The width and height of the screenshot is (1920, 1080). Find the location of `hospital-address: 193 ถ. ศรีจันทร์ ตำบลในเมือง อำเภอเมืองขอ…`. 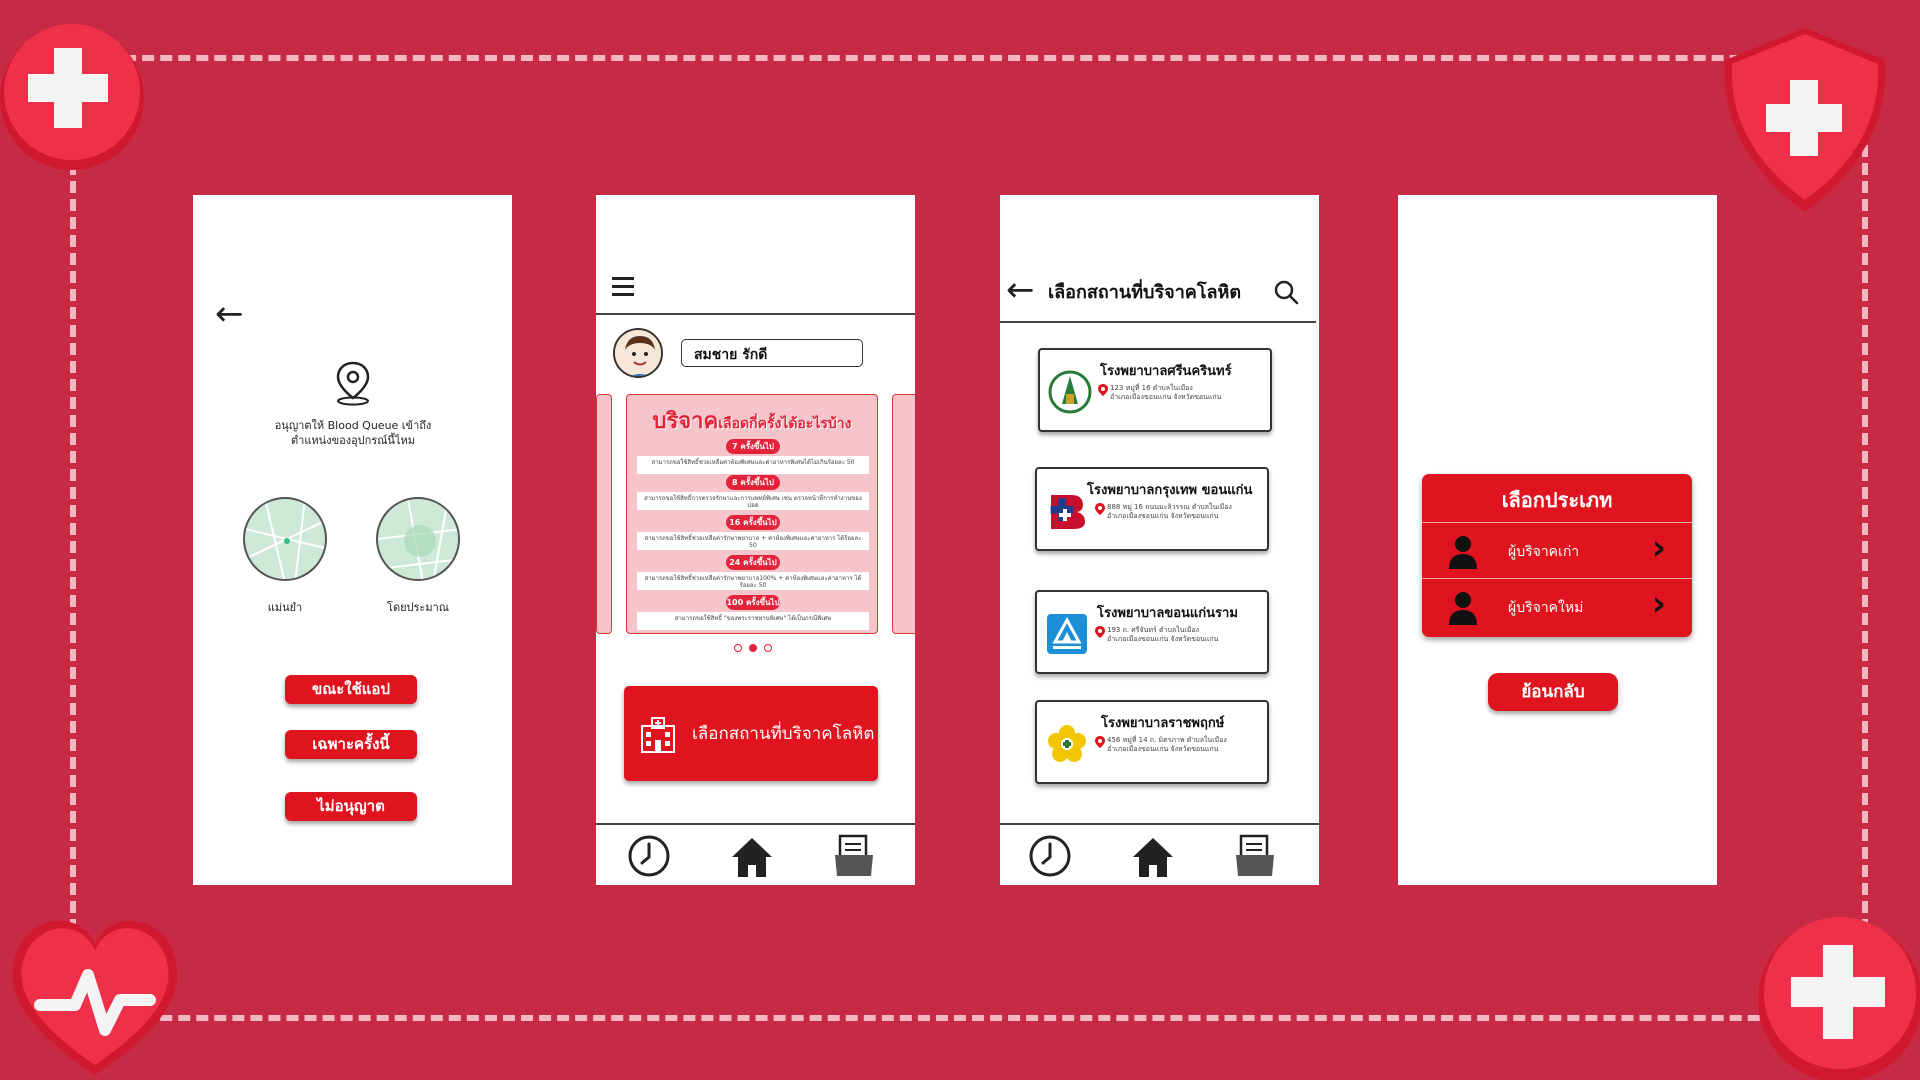

hospital-address: 193 ถ. ศรีจันทร์ ตำบลในเมือง อำเภอเมืองขอ… is located at coordinates (1163, 634).